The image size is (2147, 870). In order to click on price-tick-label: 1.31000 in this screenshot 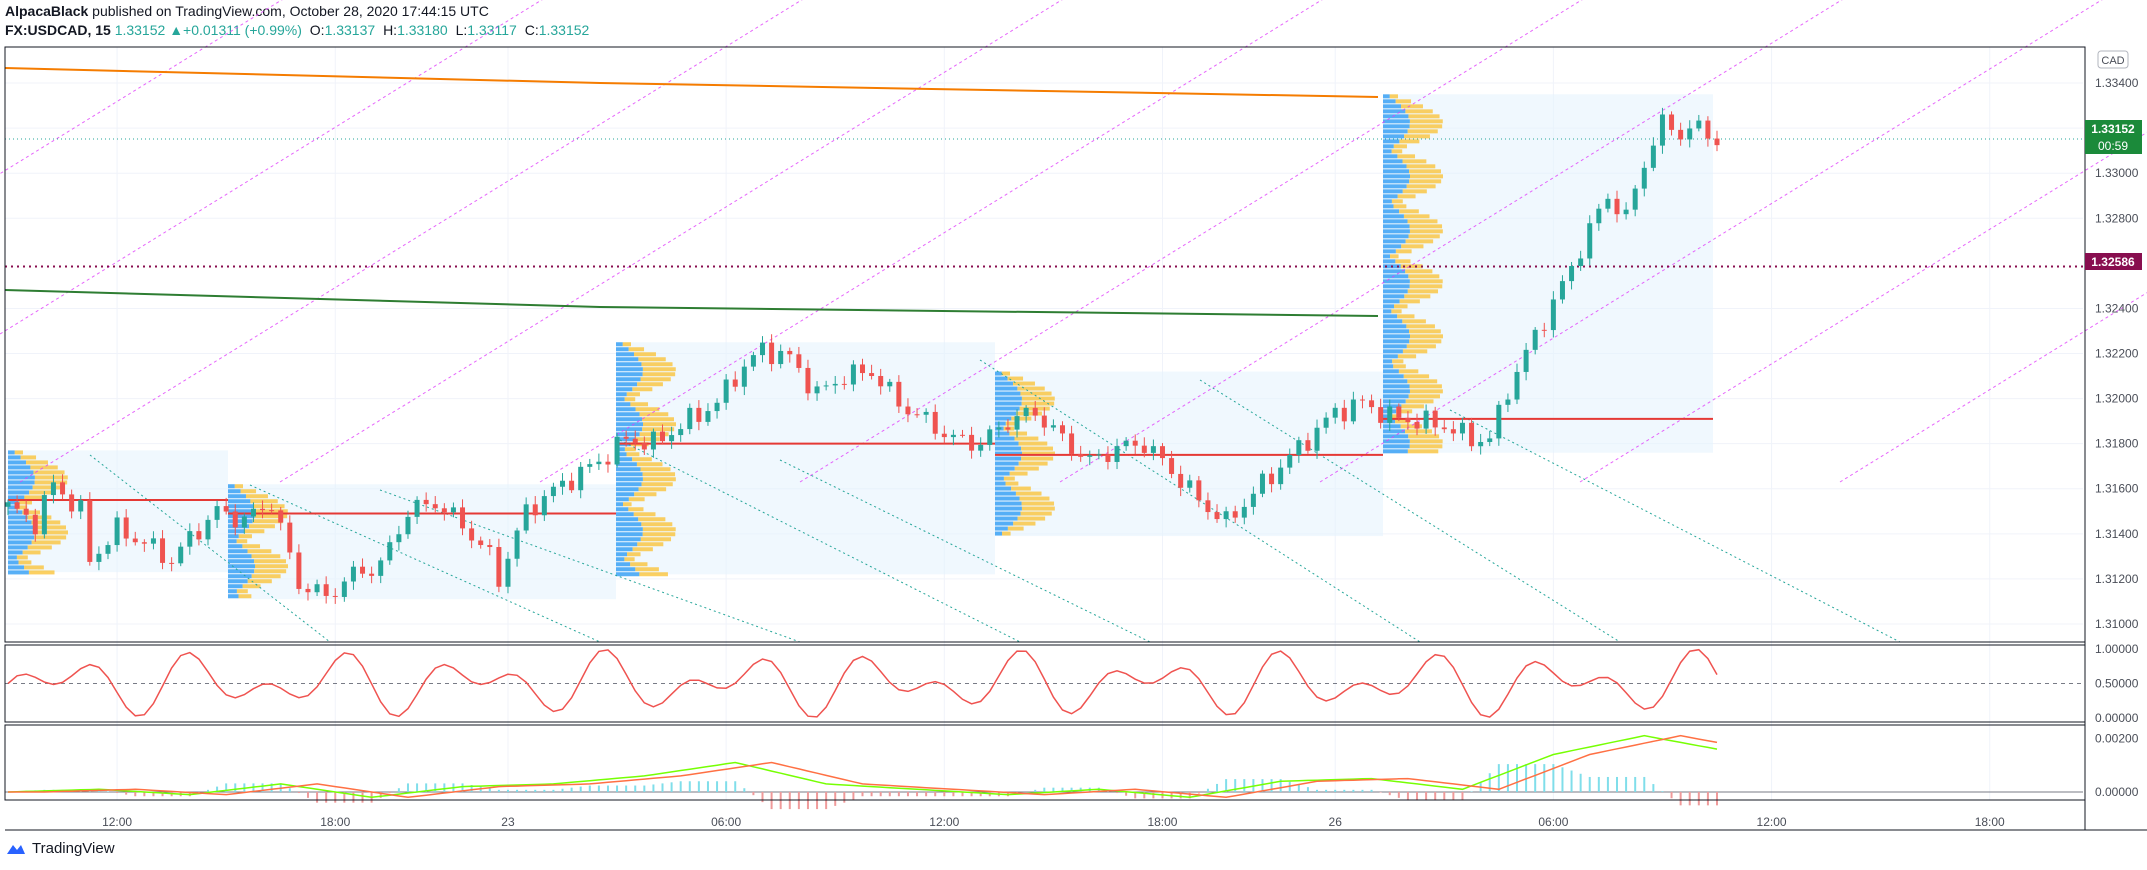, I will do `click(2117, 624)`.